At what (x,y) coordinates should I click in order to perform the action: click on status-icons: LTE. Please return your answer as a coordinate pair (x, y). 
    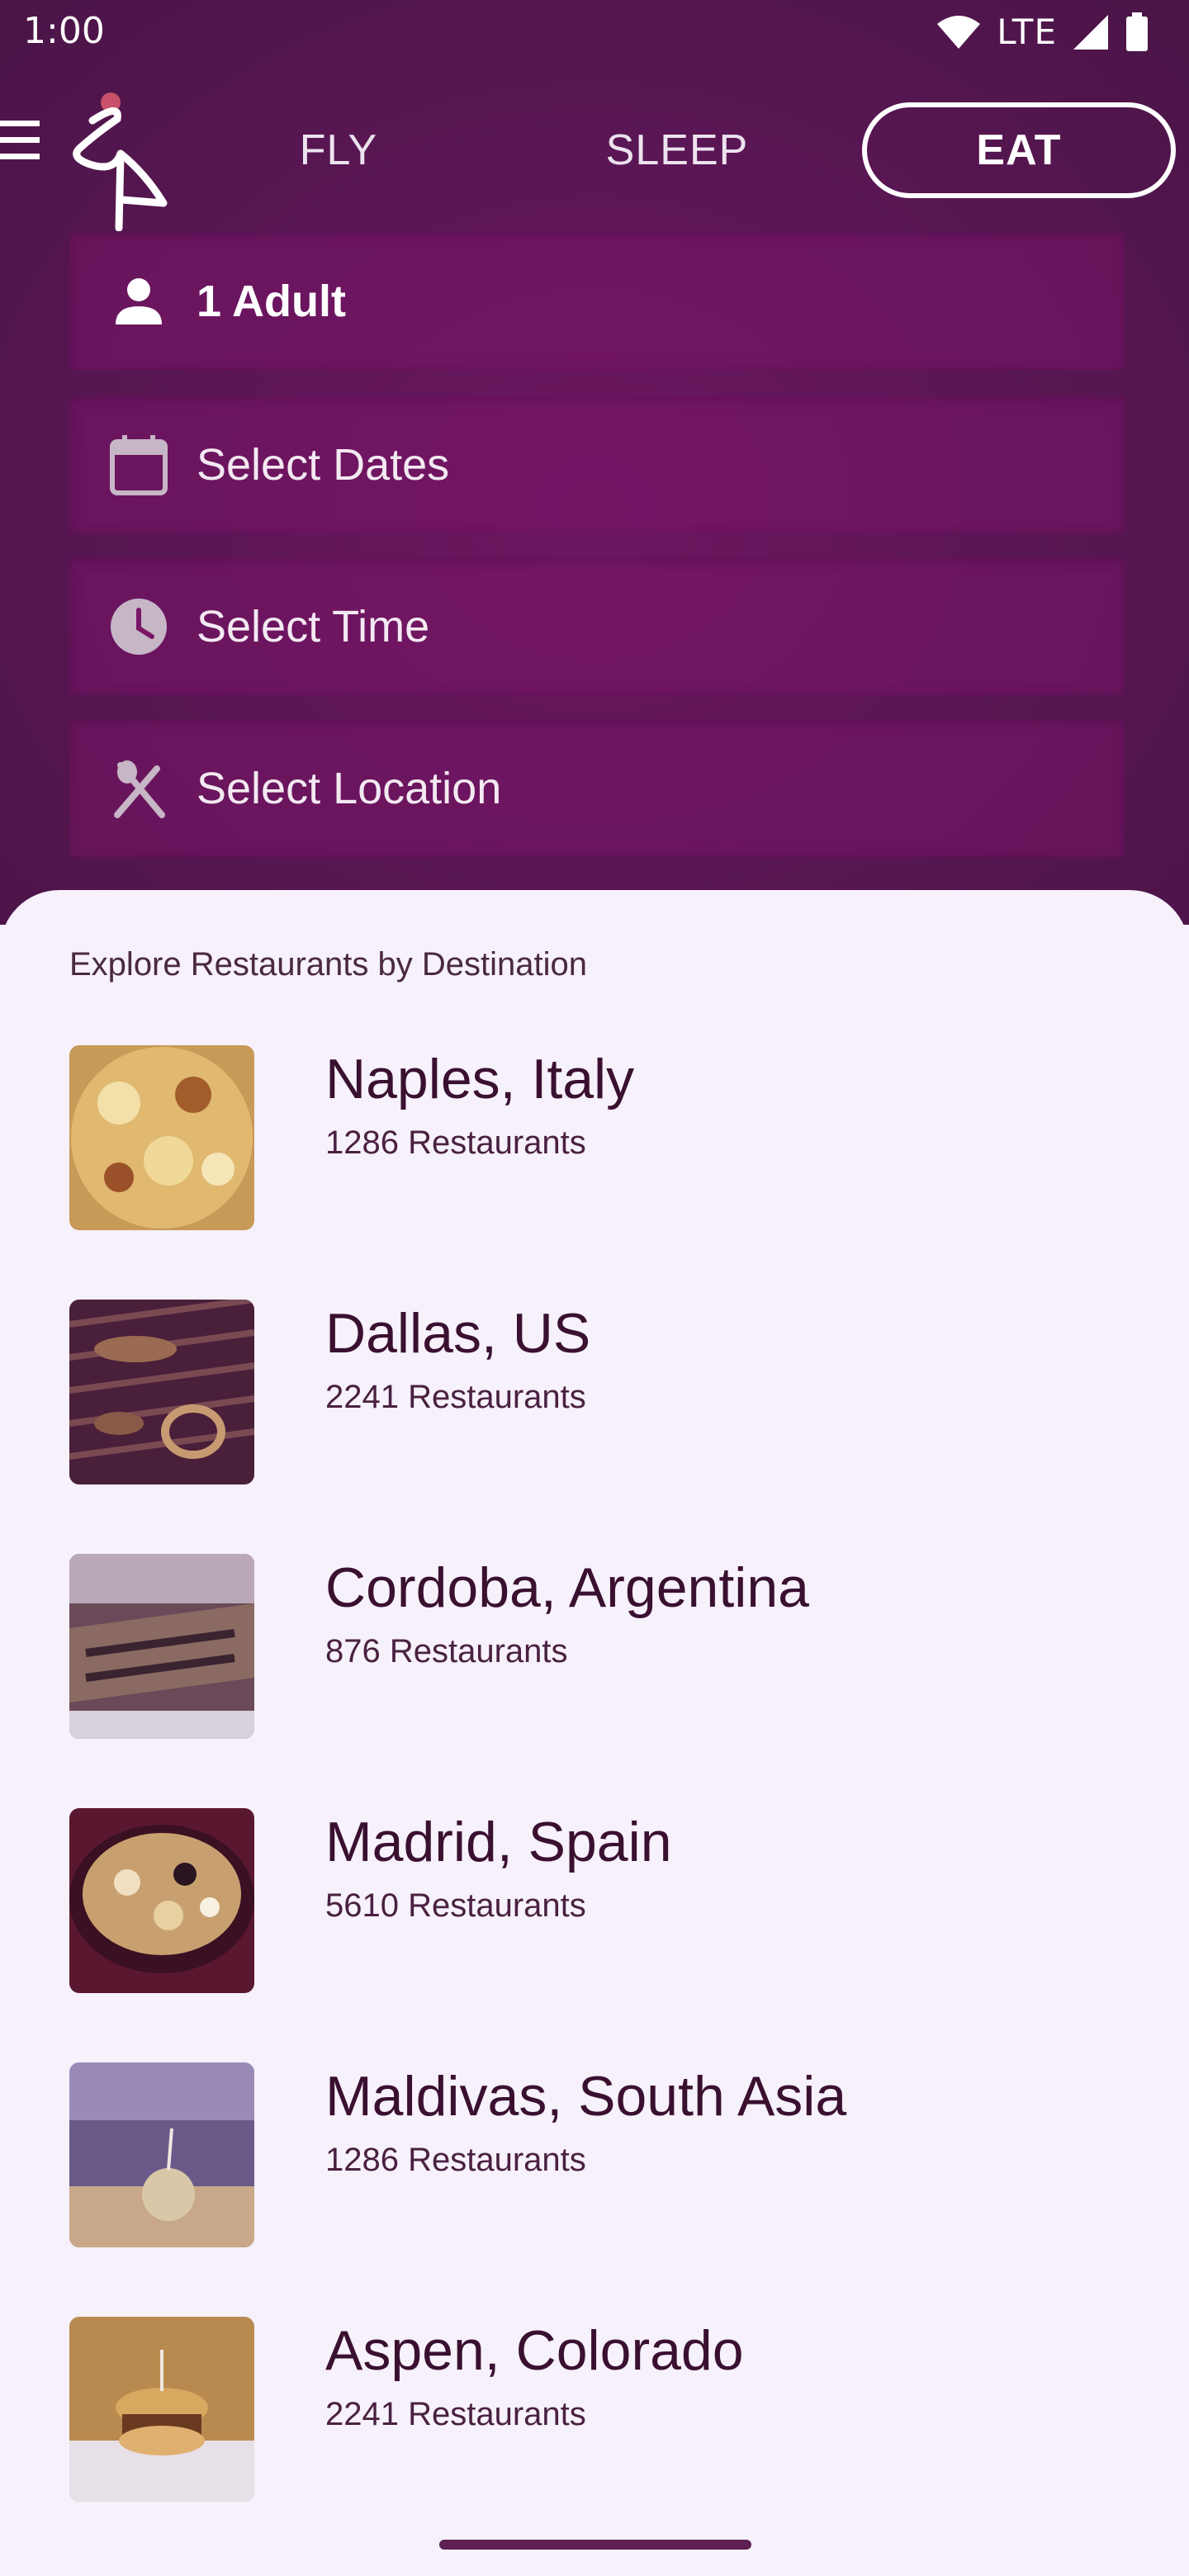
    Looking at the image, I should click on (1042, 32).